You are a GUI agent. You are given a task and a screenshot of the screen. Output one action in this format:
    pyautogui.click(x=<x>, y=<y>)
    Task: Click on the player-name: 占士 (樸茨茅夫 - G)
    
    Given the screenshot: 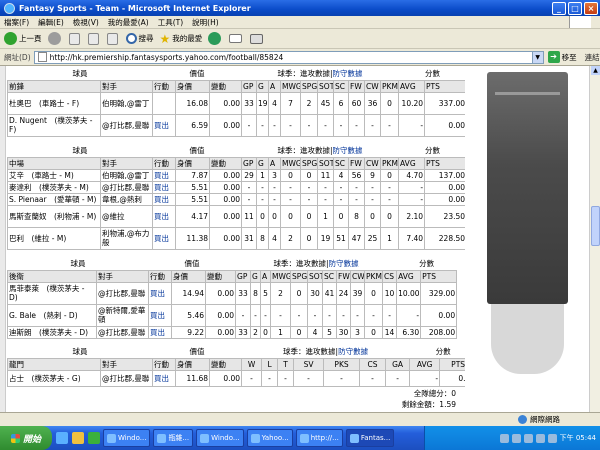 What is the action you would take?
    pyautogui.click(x=54, y=378)
    